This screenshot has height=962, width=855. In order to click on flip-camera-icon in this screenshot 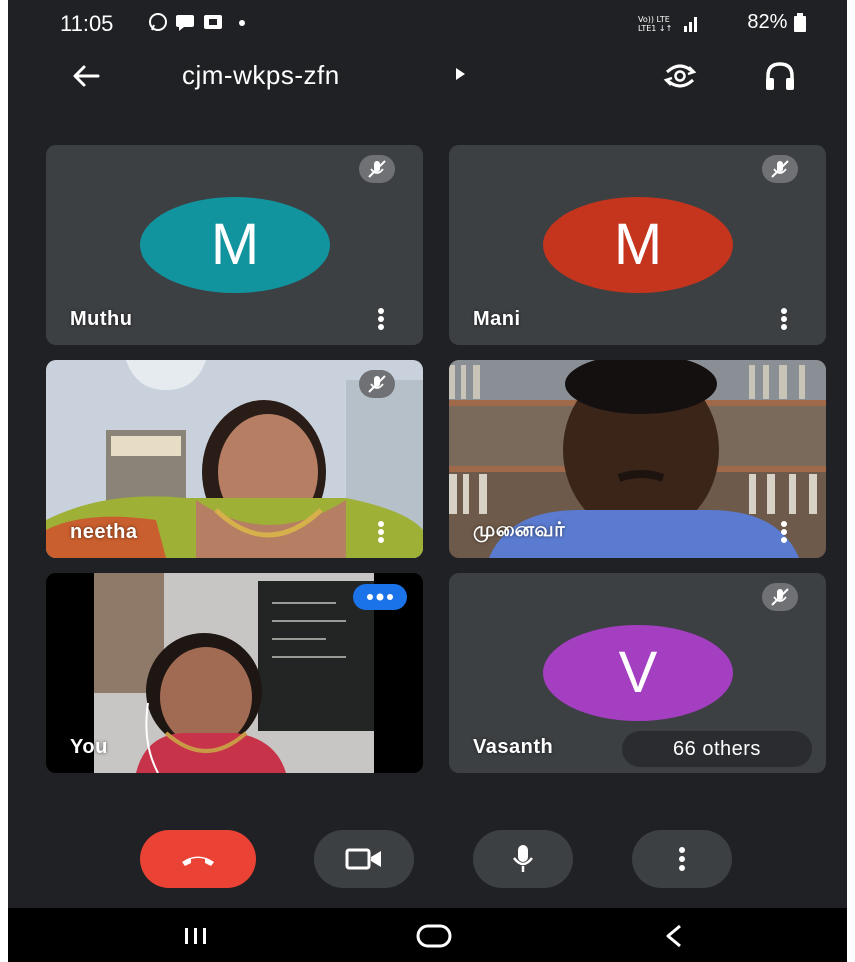, I will do `click(680, 76)`.